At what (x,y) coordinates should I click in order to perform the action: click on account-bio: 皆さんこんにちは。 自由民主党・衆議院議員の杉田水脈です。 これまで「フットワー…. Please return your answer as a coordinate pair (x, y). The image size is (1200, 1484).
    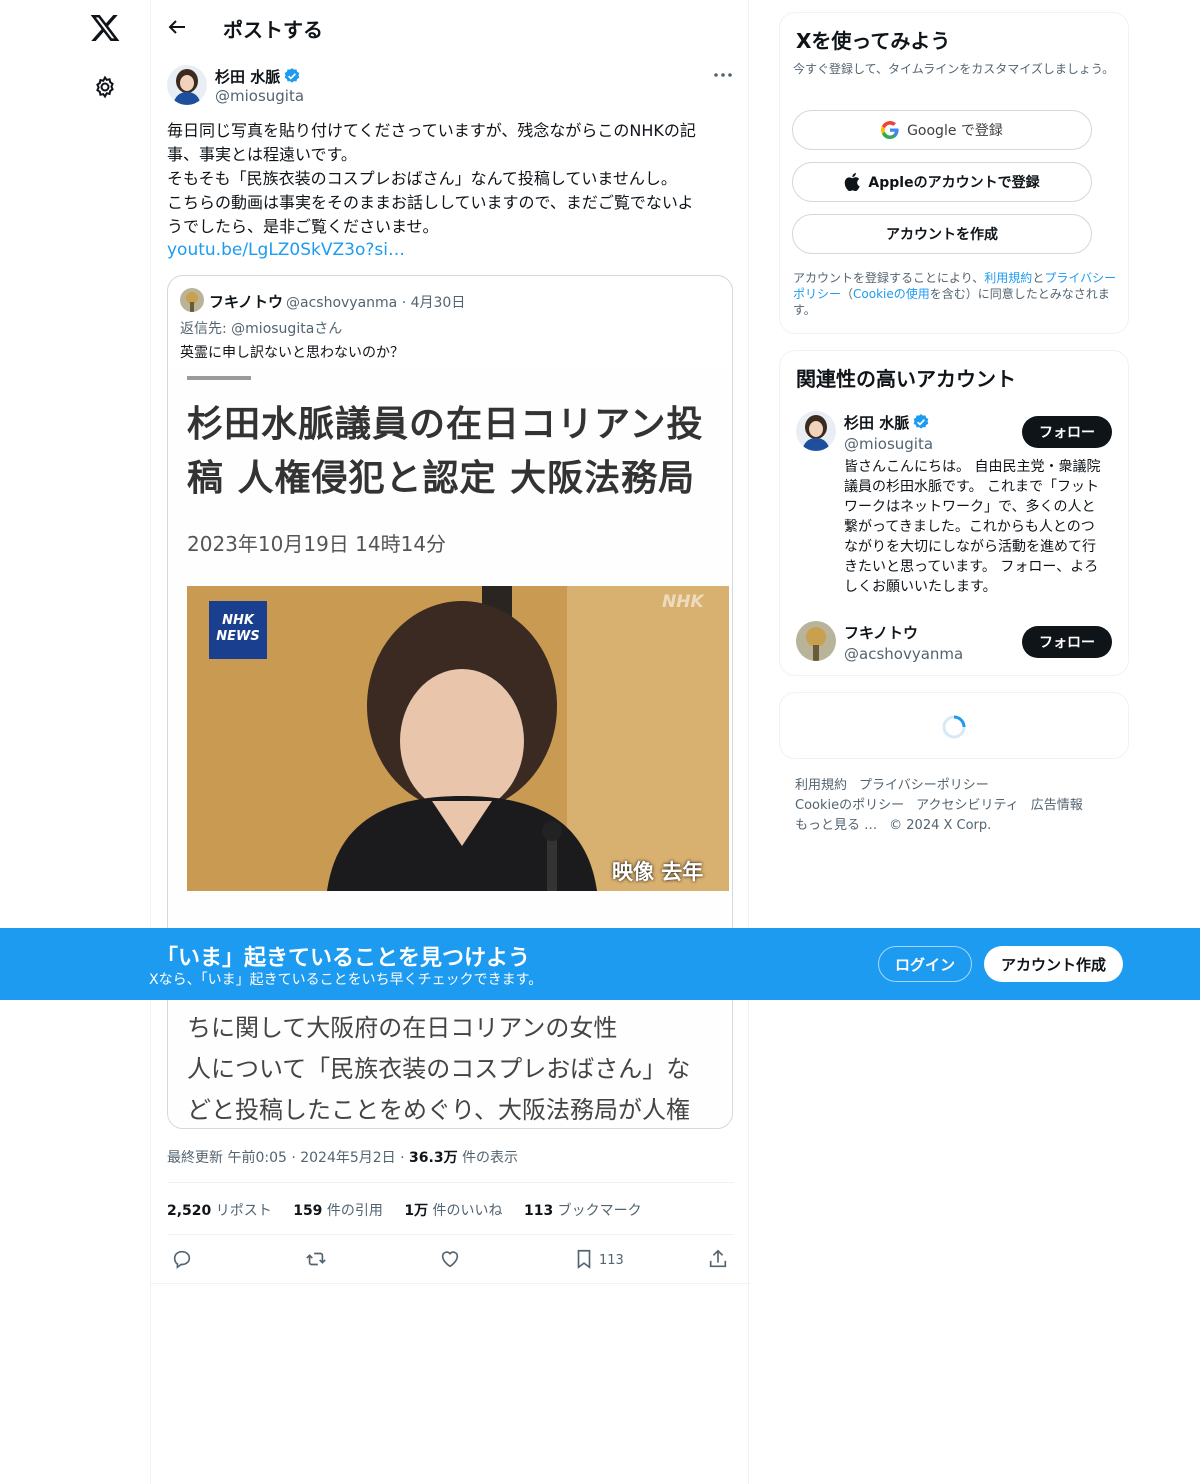
    Looking at the image, I should click on (972, 527).